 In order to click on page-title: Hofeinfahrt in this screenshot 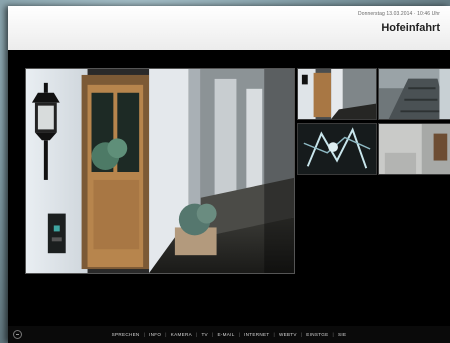, I will do `click(410, 28)`.